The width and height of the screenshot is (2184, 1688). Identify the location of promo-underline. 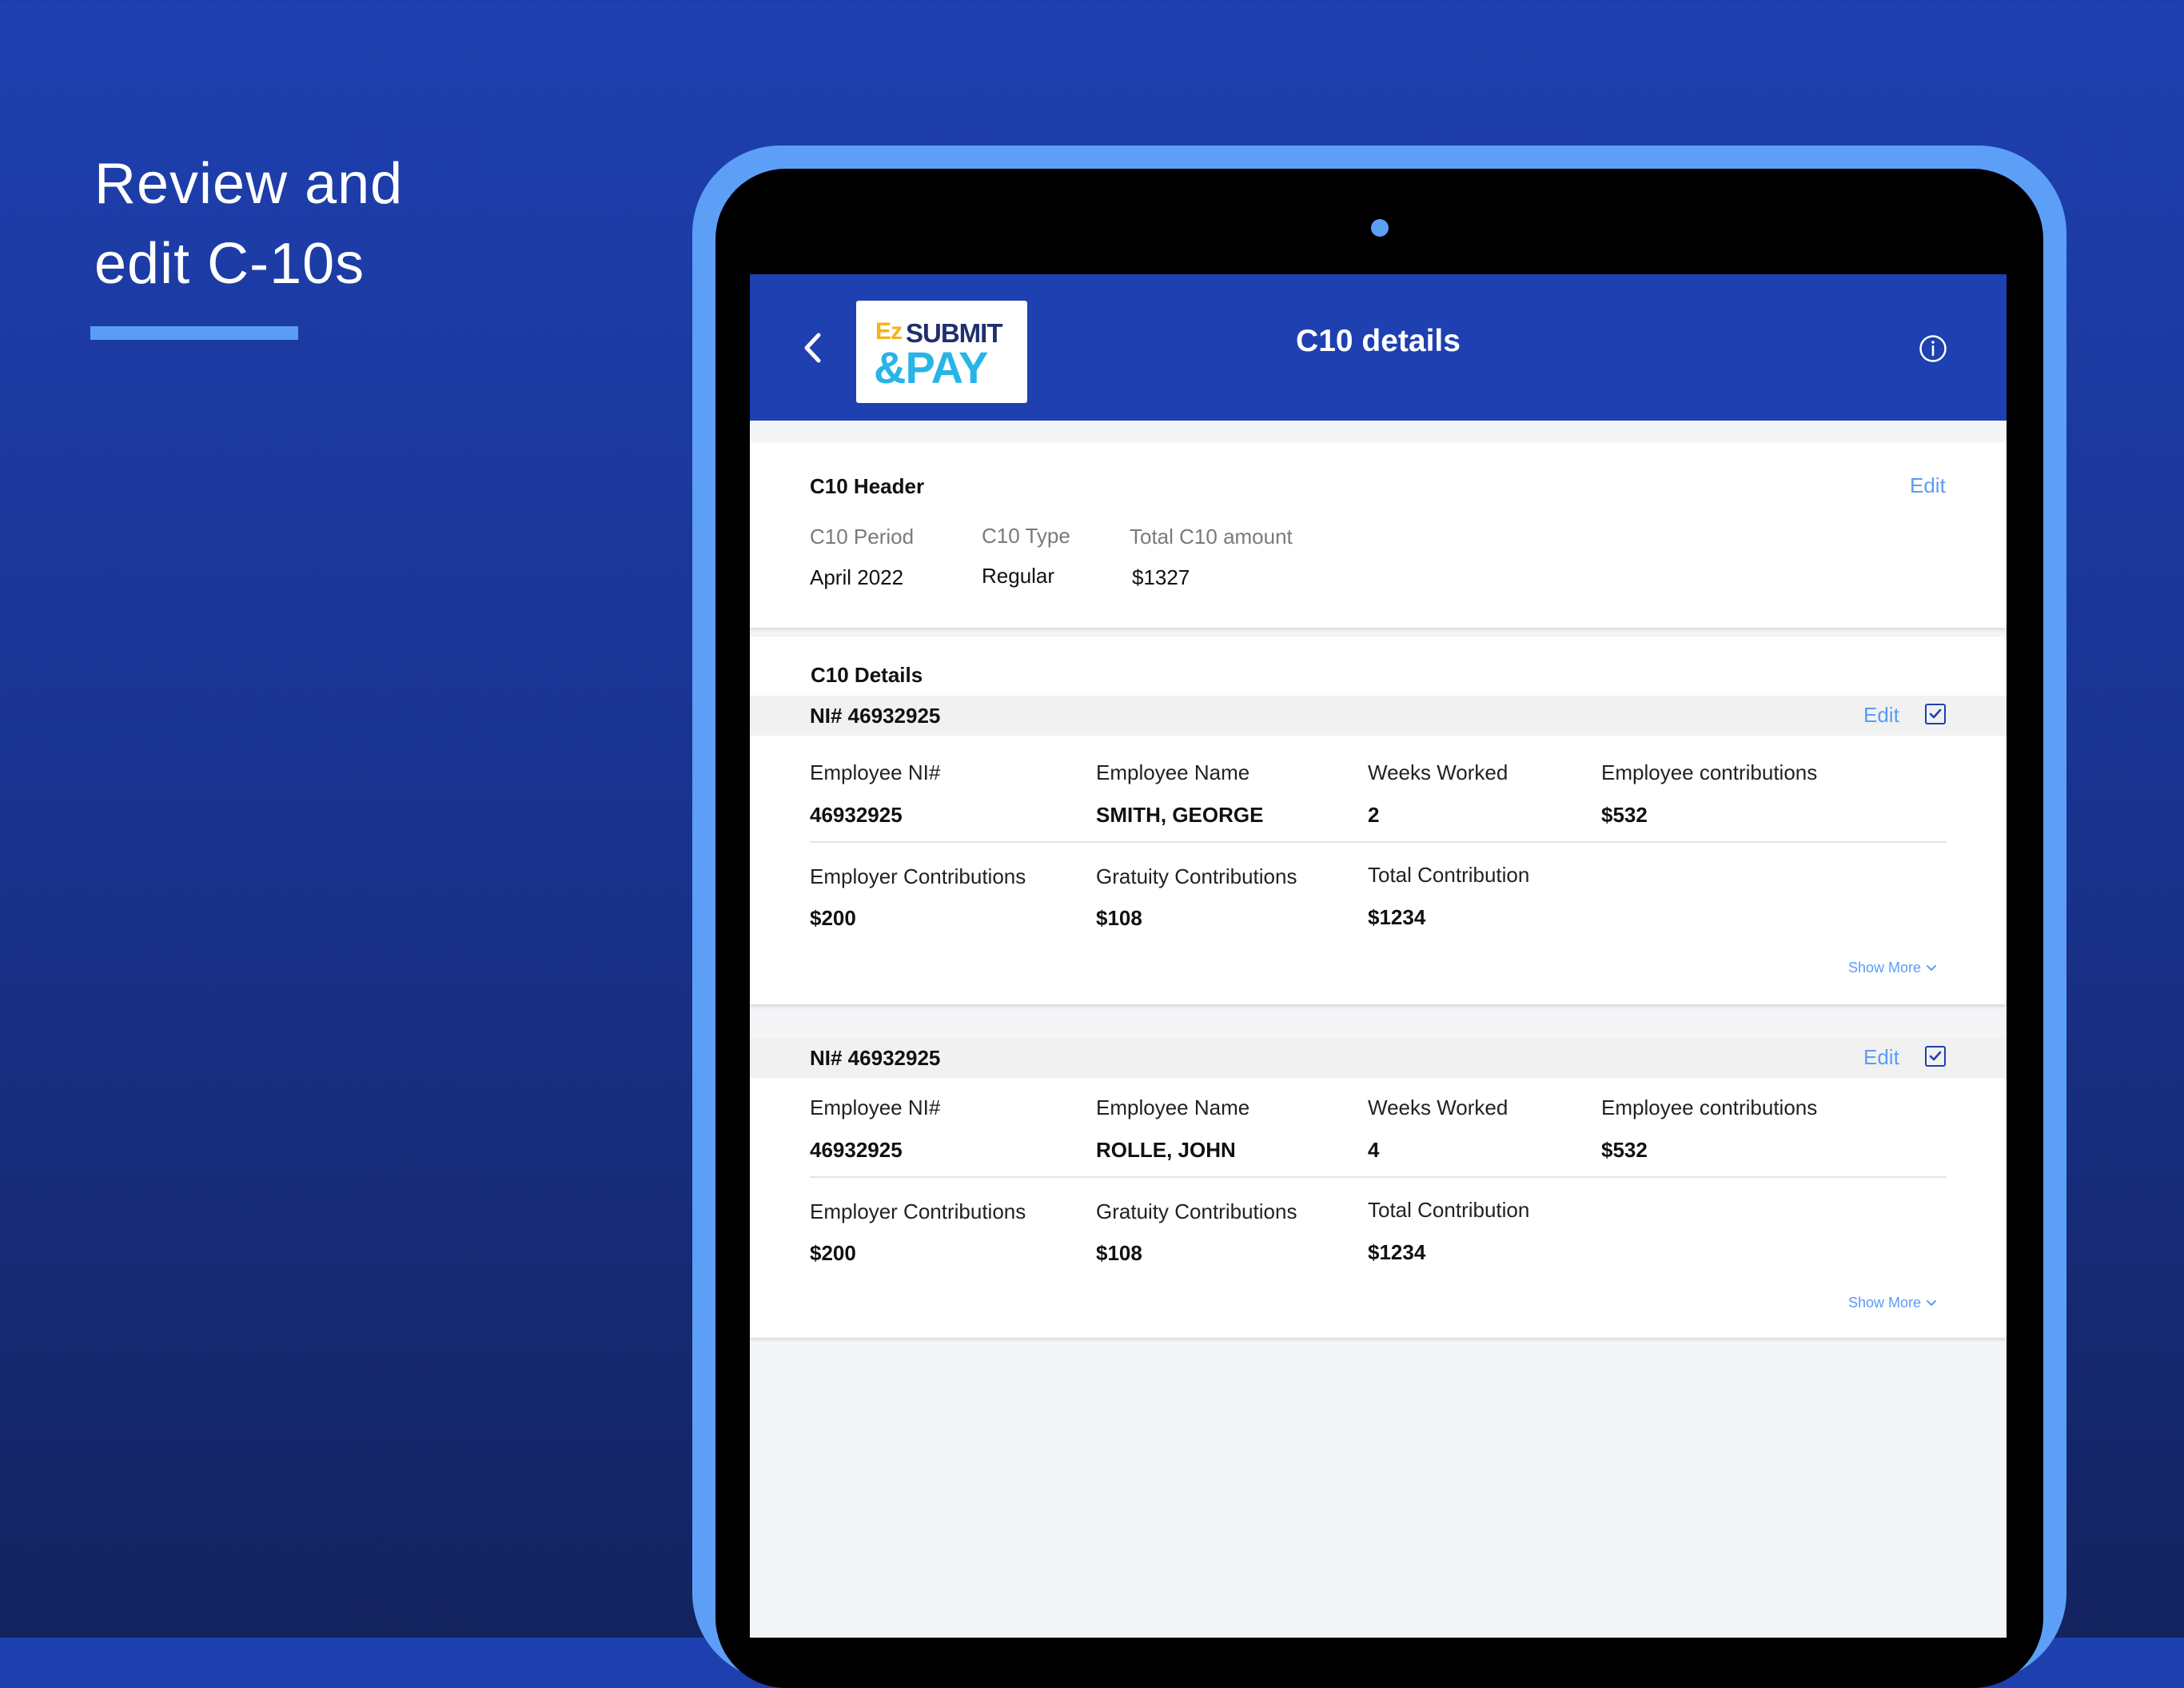
(194, 333).